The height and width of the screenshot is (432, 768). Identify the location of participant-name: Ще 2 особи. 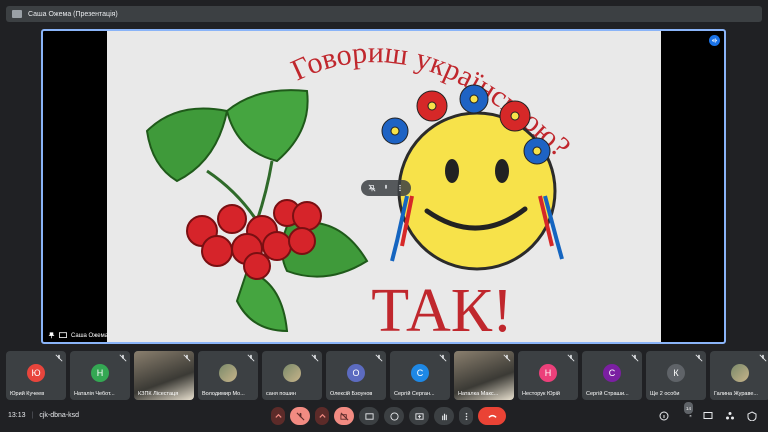
(665, 394).